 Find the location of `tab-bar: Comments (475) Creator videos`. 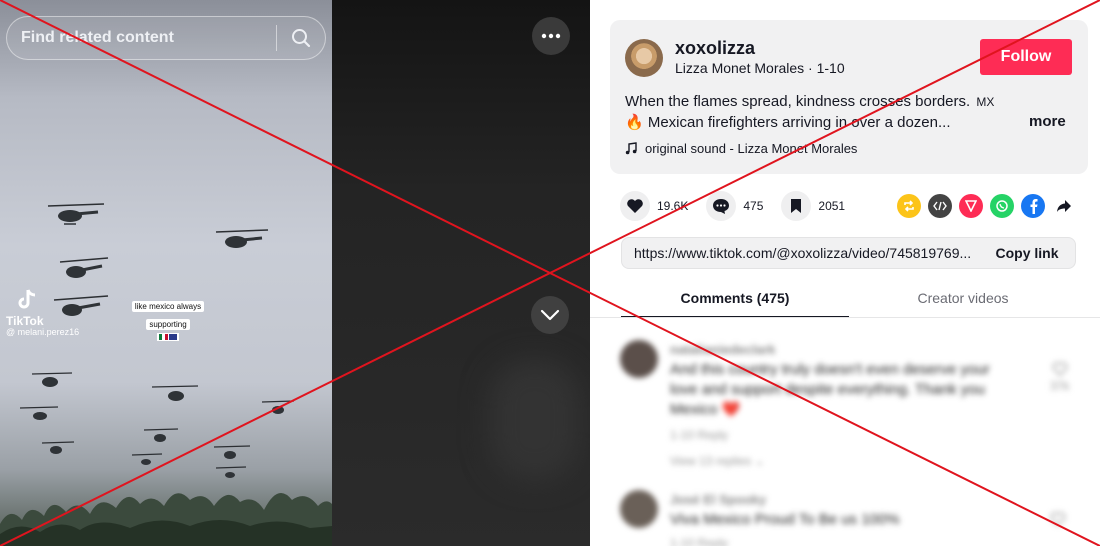

tab-bar: Comments (475) Creator videos is located at coordinates (849, 300).